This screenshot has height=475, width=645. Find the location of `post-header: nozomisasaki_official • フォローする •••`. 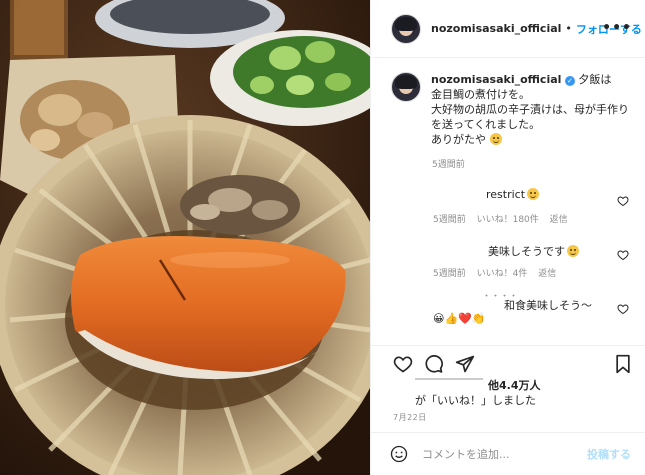

post-header: nozomisasaki_official • フォローする ••• is located at coordinates (508, 29).